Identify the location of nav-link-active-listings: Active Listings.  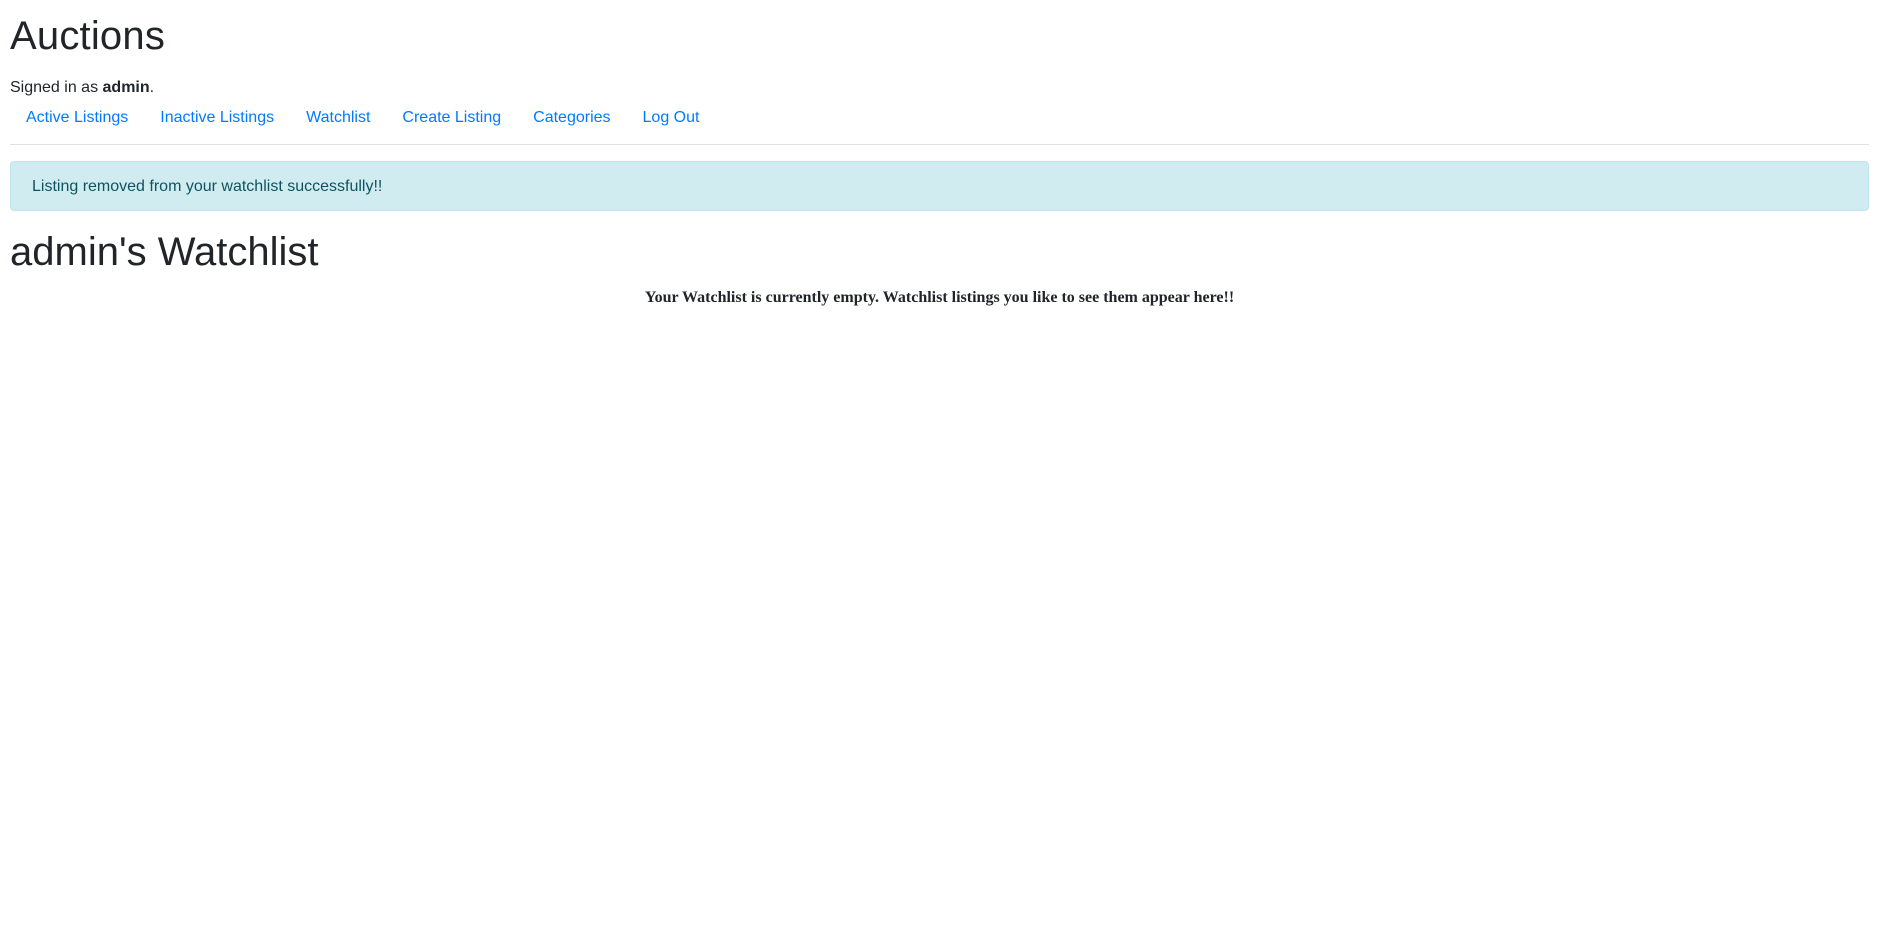
(77, 118).